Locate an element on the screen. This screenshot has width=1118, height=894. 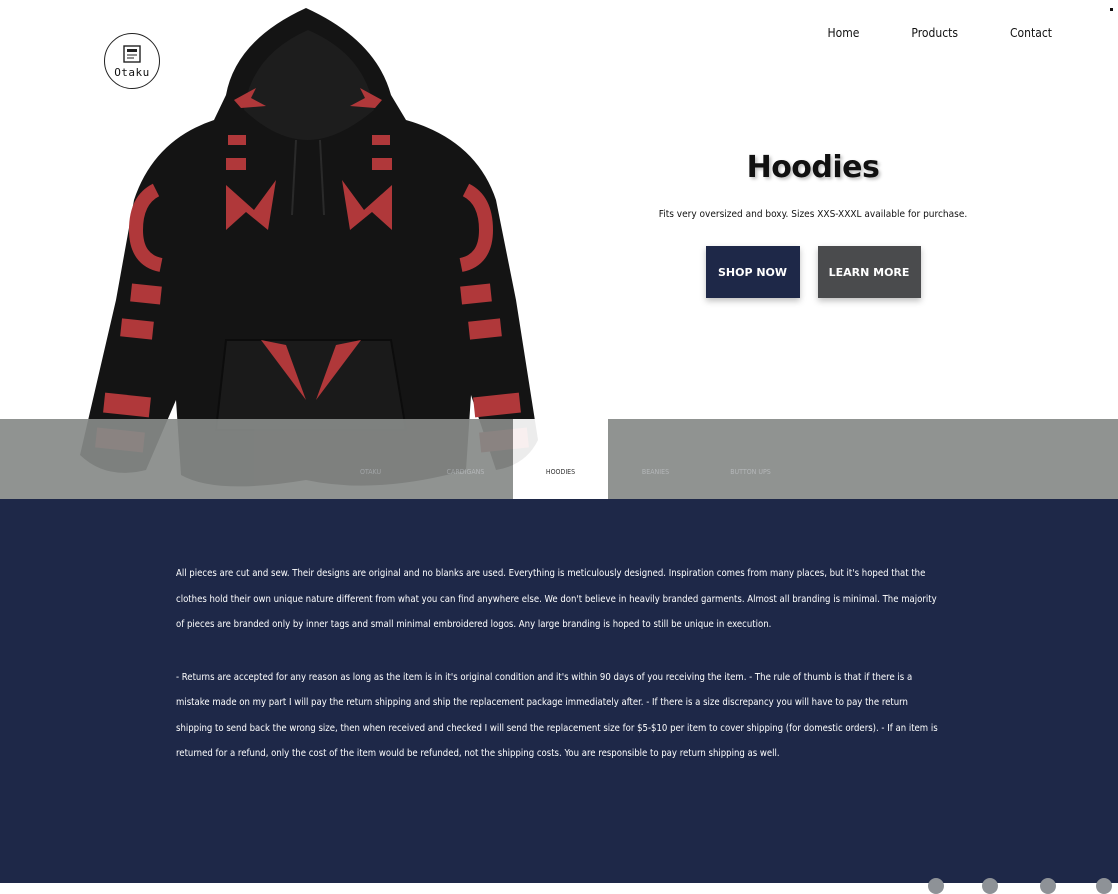
hero-buttons: SHOP NOW LEARN MORE is located at coordinates (813, 272).